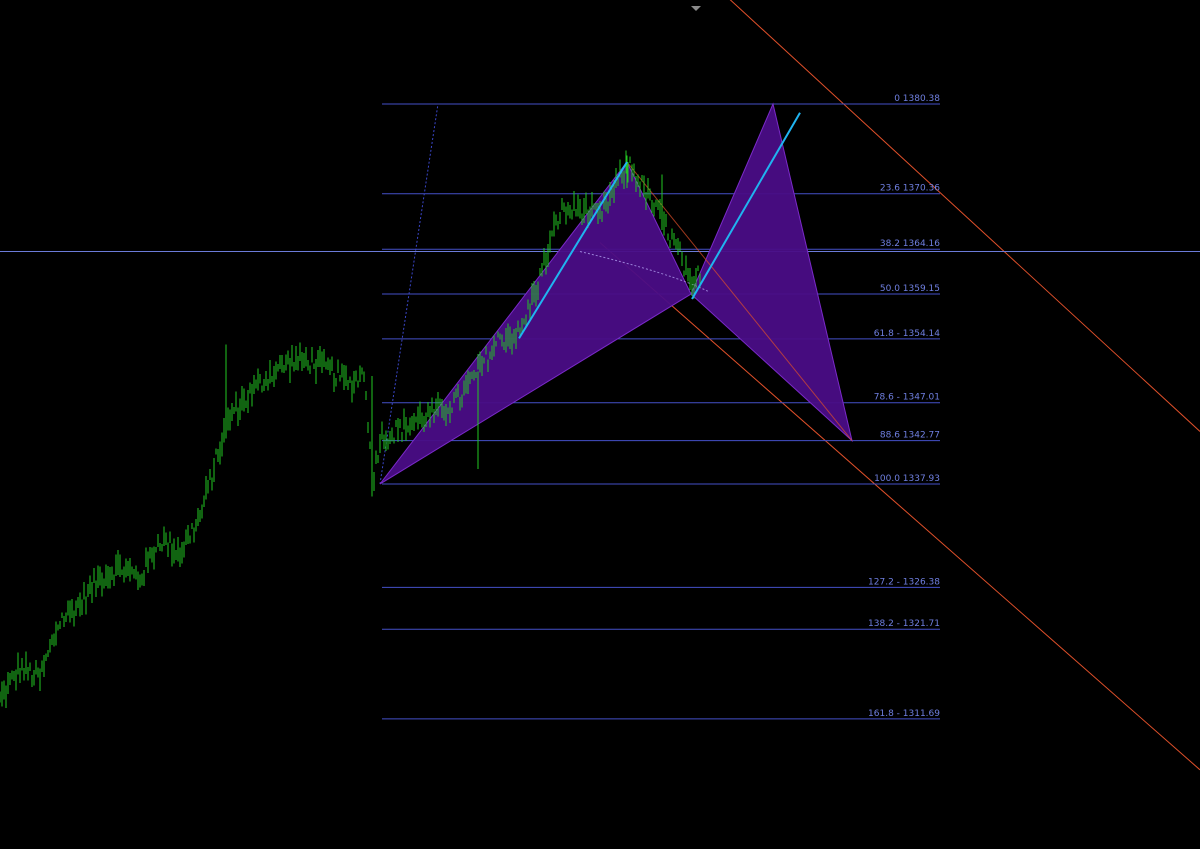 This screenshot has height=849, width=1200. I want to click on fib-level-label: 61.8 - 1354.14, so click(907, 334).